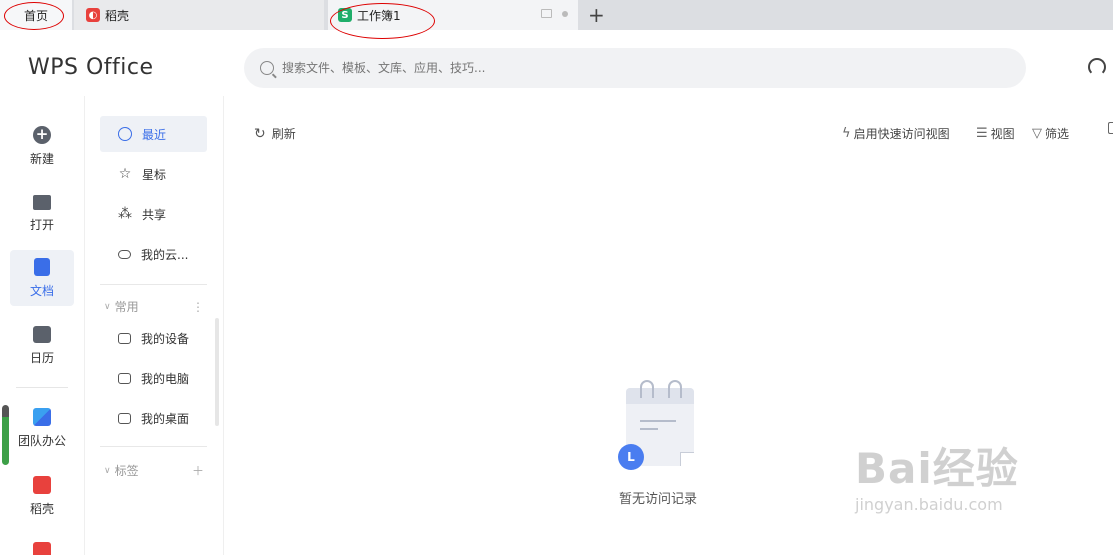  I want to click on filter-button: ▽ 筛选, so click(1050, 133).